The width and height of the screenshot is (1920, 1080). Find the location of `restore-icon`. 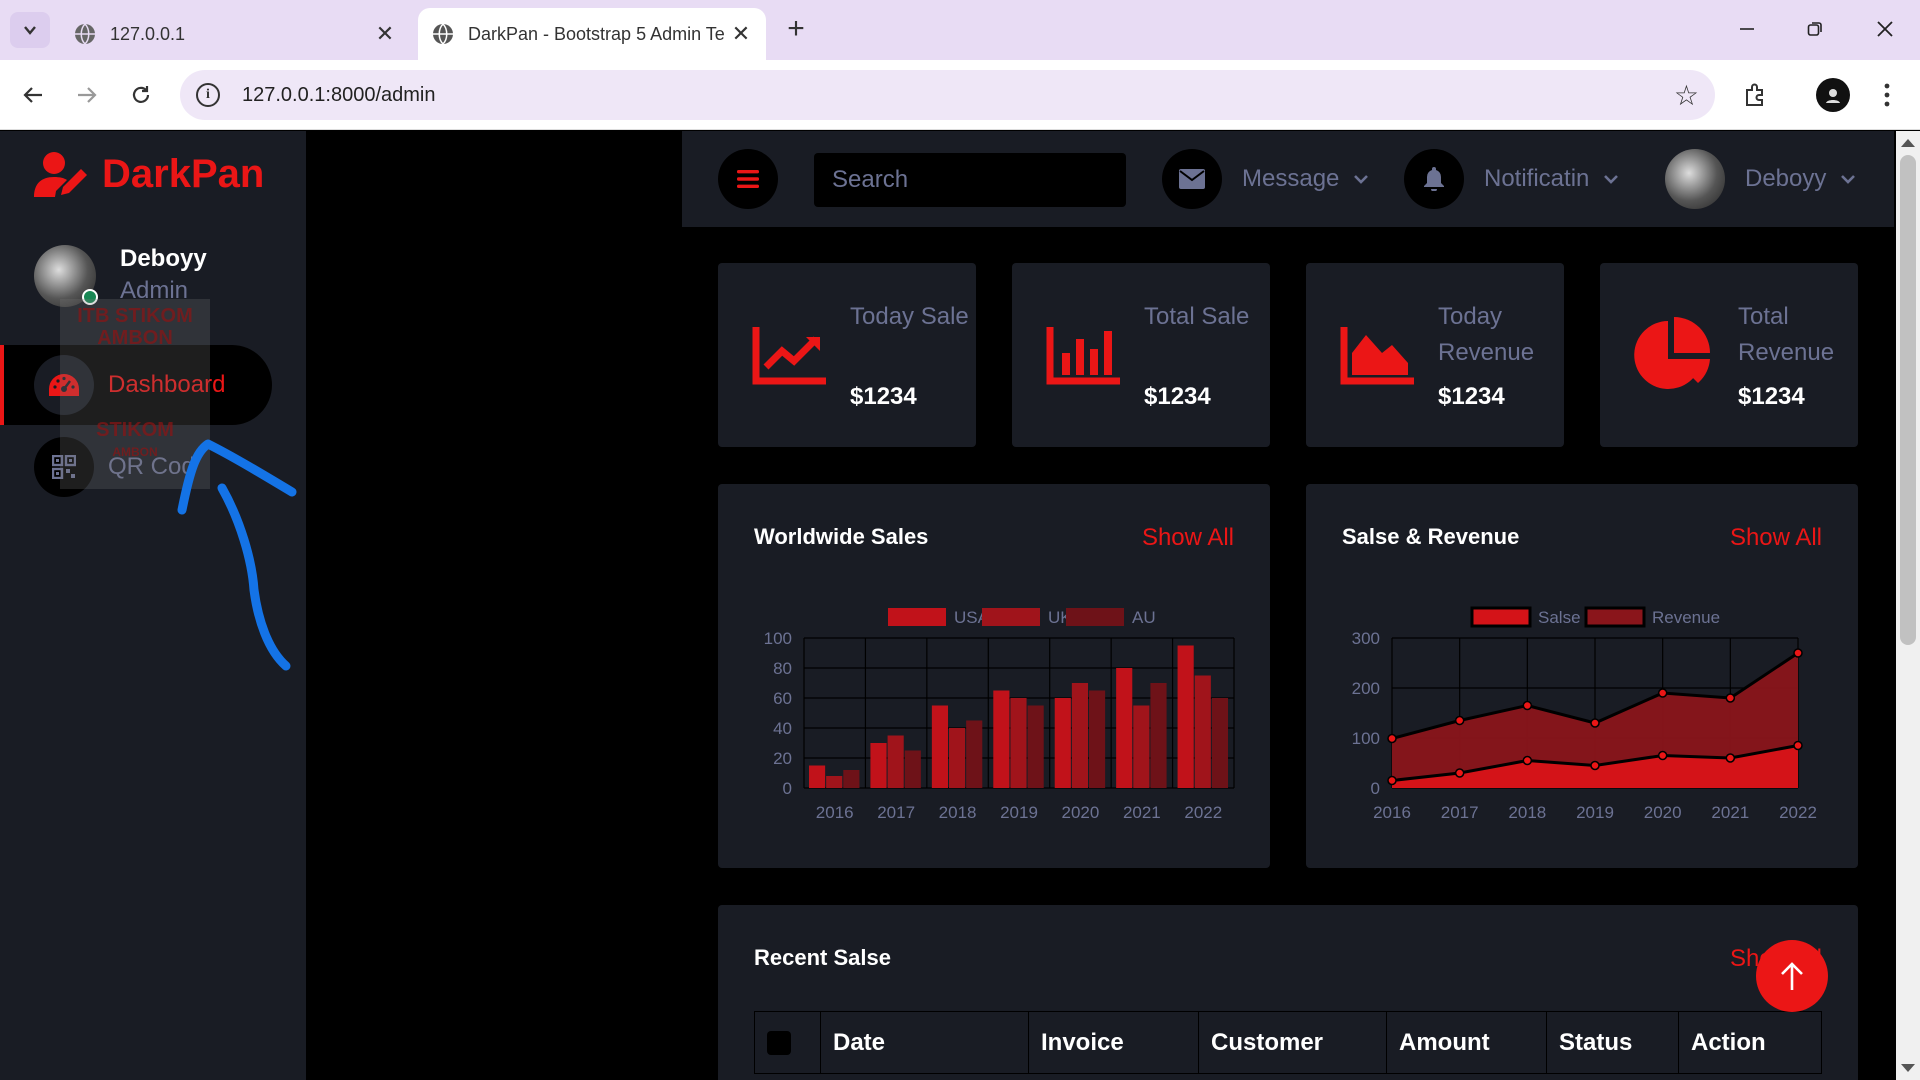

restore-icon is located at coordinates (1815, 29).